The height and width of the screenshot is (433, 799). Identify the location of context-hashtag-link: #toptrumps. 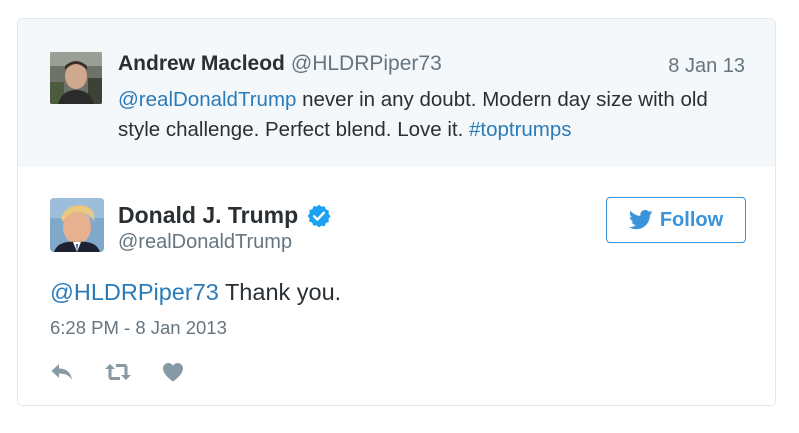
(520, 129).